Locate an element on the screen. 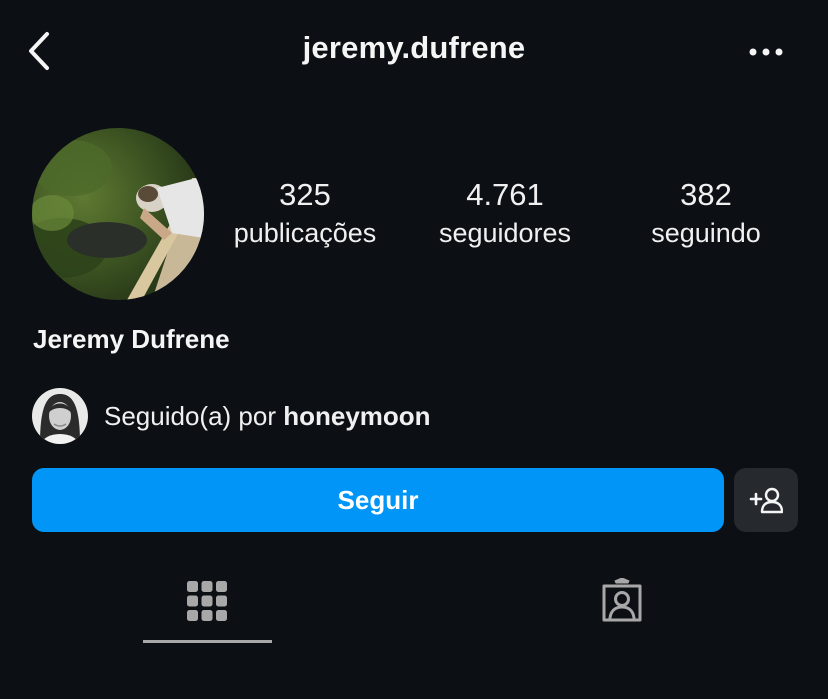 This screenshot has width=828, height=699. suggested-users-button is located at coordinates (766, 500).